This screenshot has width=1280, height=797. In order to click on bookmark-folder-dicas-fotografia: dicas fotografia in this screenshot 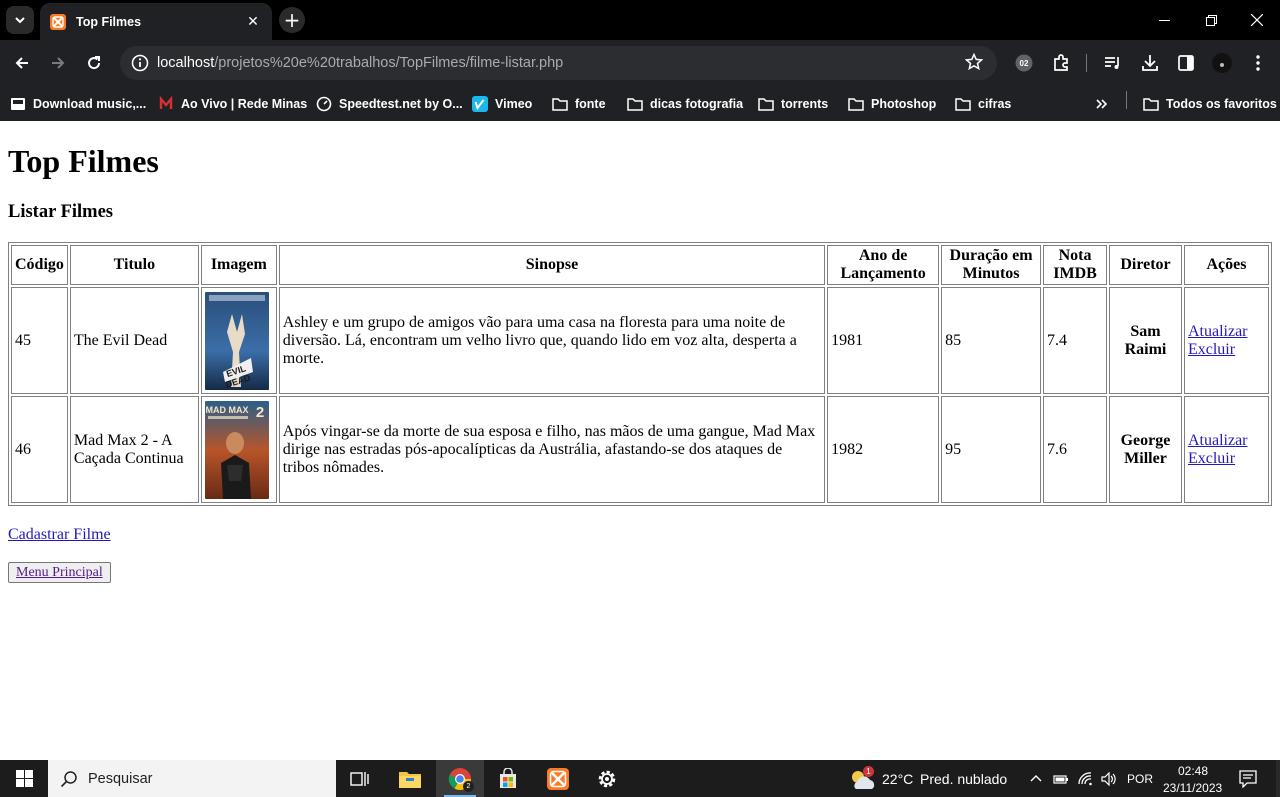, I will do `click(685, 104)`.